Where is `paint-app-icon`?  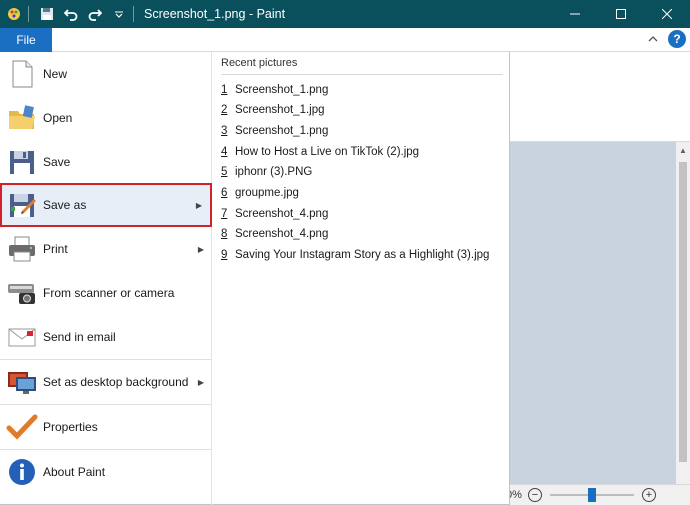 paint-app-icon is located at coordinates (14, 14).